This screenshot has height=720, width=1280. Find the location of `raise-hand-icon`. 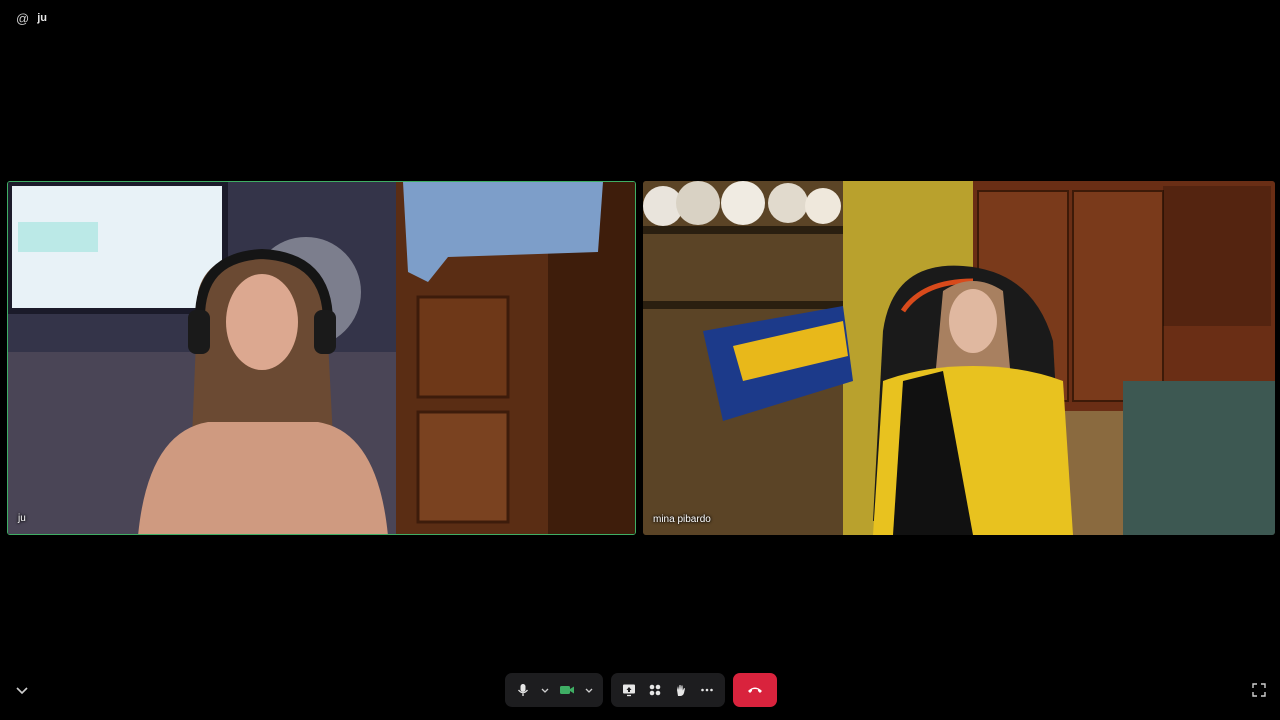

raise-hand-icon is located at coordinates (681, 690).